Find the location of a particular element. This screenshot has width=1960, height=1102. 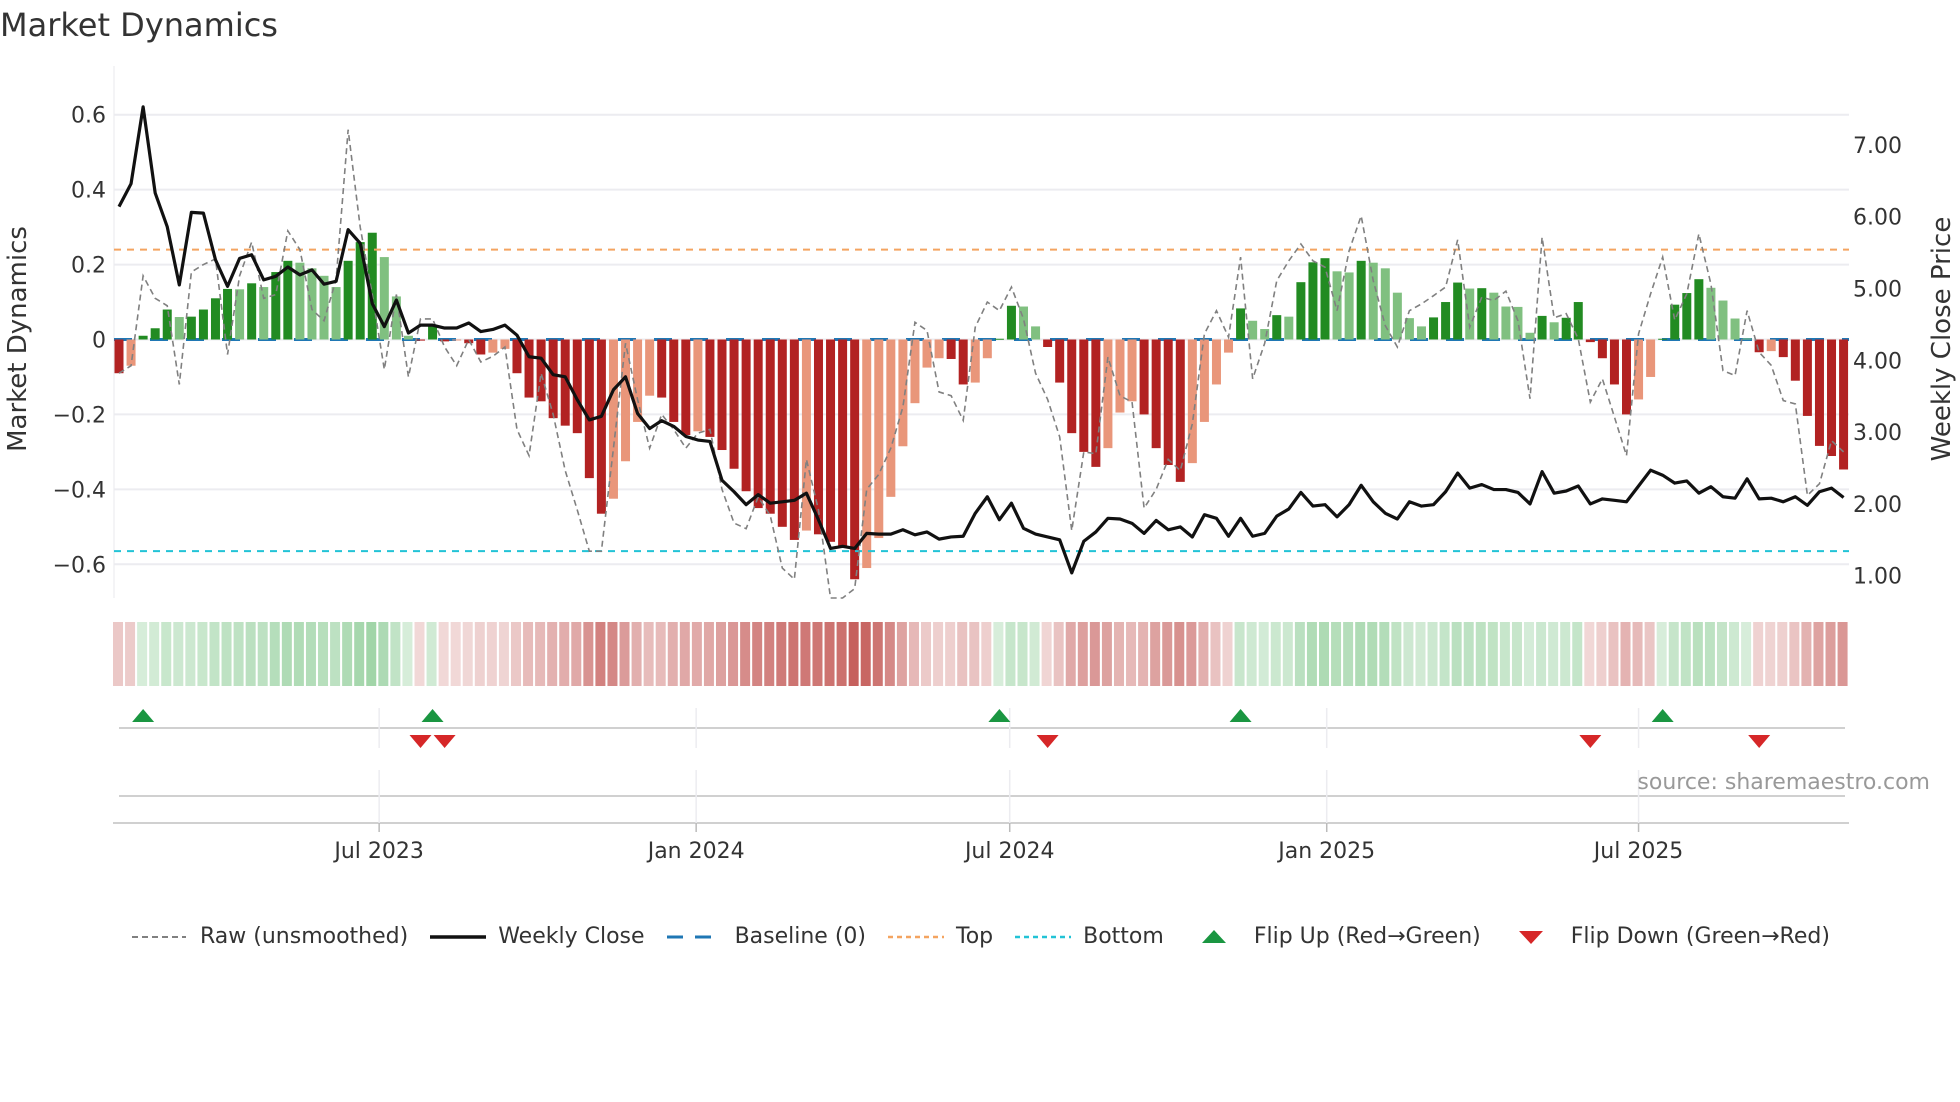

y2-tick-label: 1.00 is located at coordinates (1877, 577).